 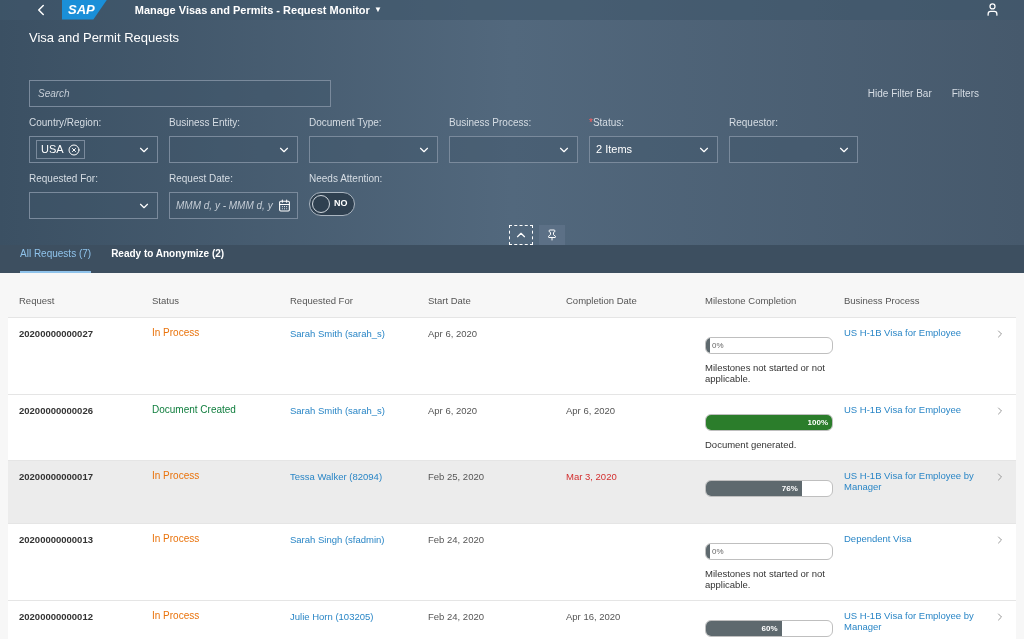 I want to click on person-link: Sarah Singh (sfadmin), so click(x=359, y=540).